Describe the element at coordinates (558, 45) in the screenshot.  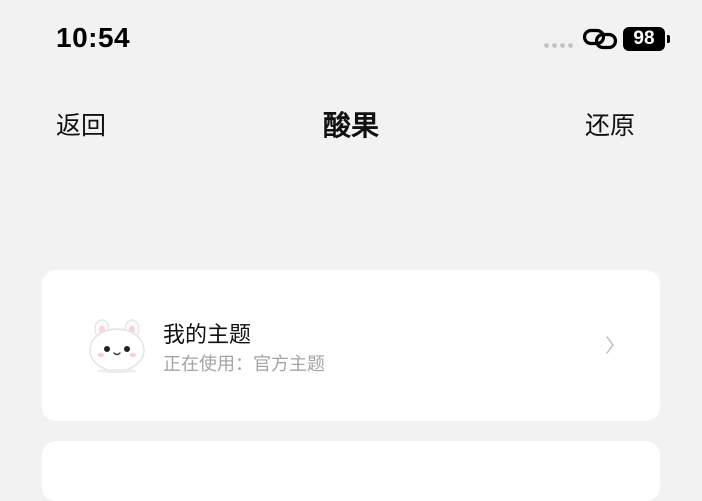
I see `signal-dots-icon` at that location.